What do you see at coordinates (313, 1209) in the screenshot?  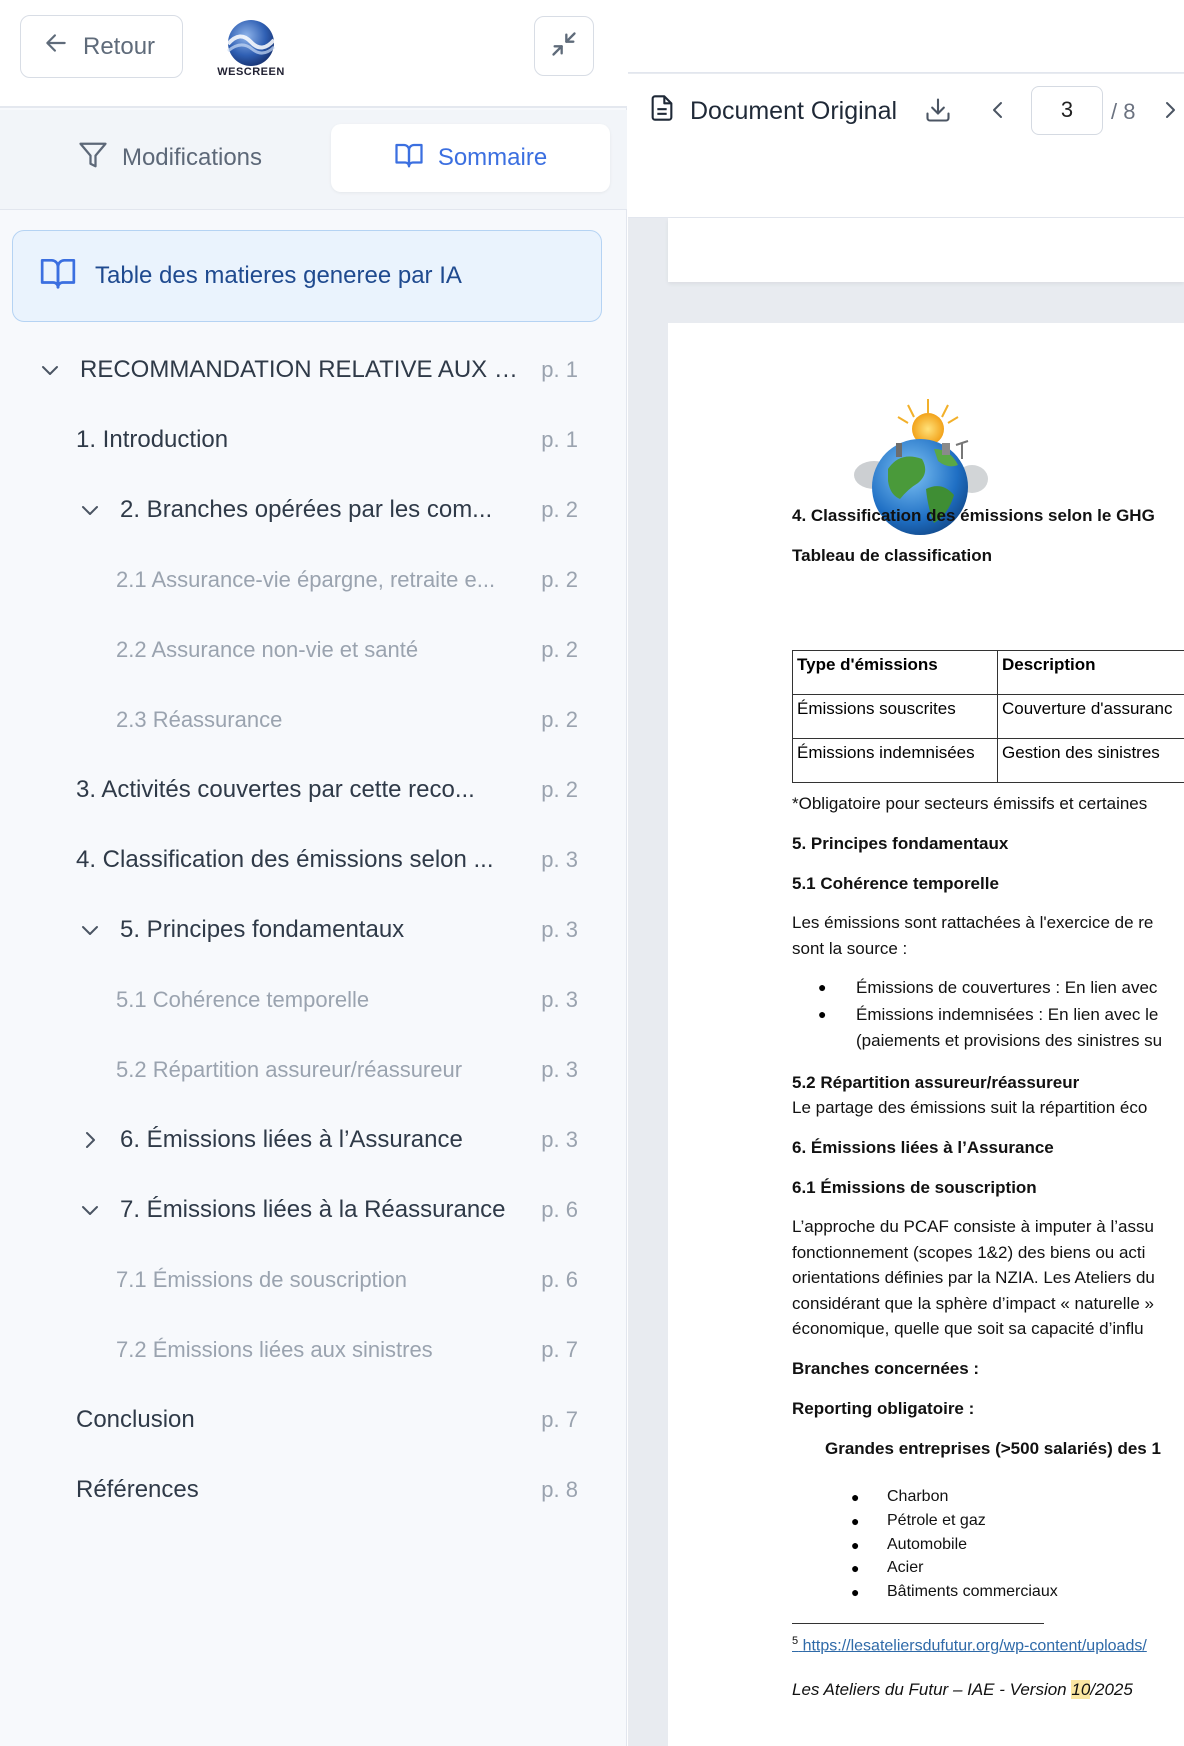 I see `toc-item-label: 7. Émissions liées à la Réassurance` at bounding box center [313, 1209].